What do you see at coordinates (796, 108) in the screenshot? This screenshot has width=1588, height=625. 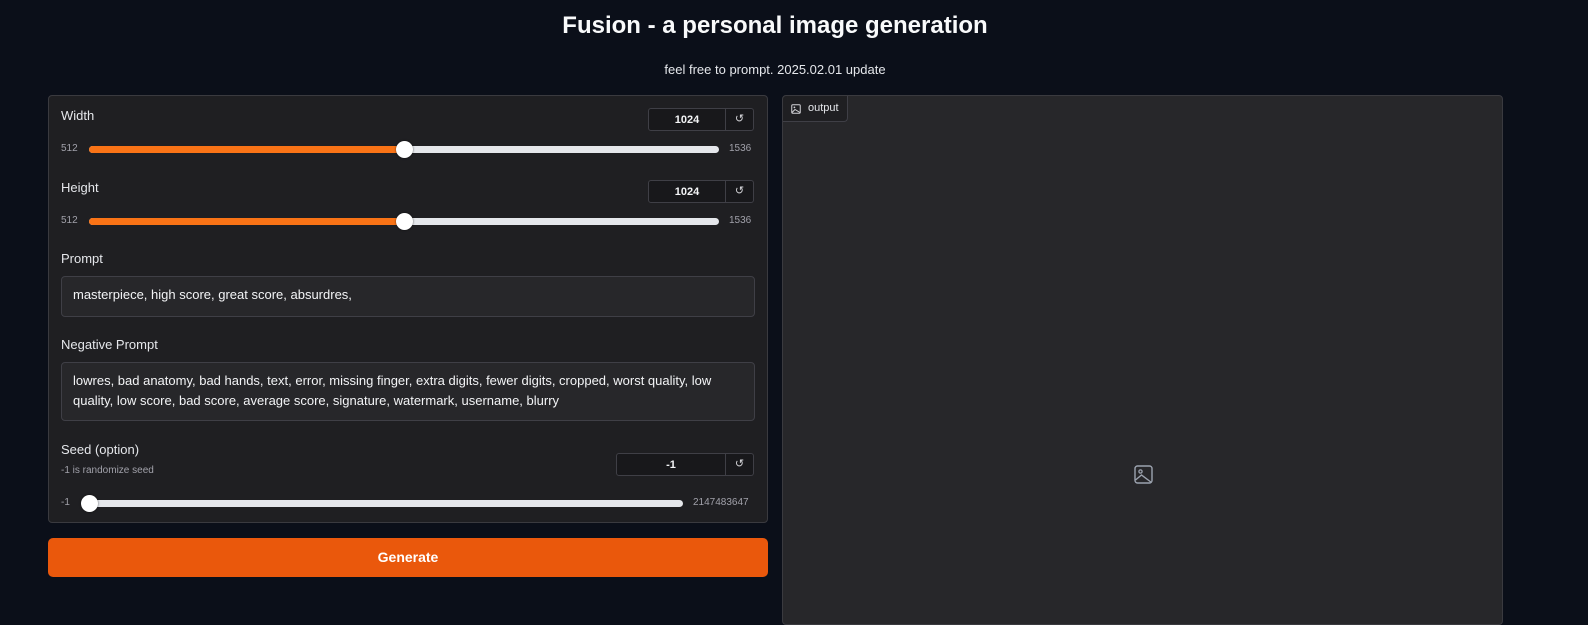 I see `image-icon` at bounding box center [796, 108].